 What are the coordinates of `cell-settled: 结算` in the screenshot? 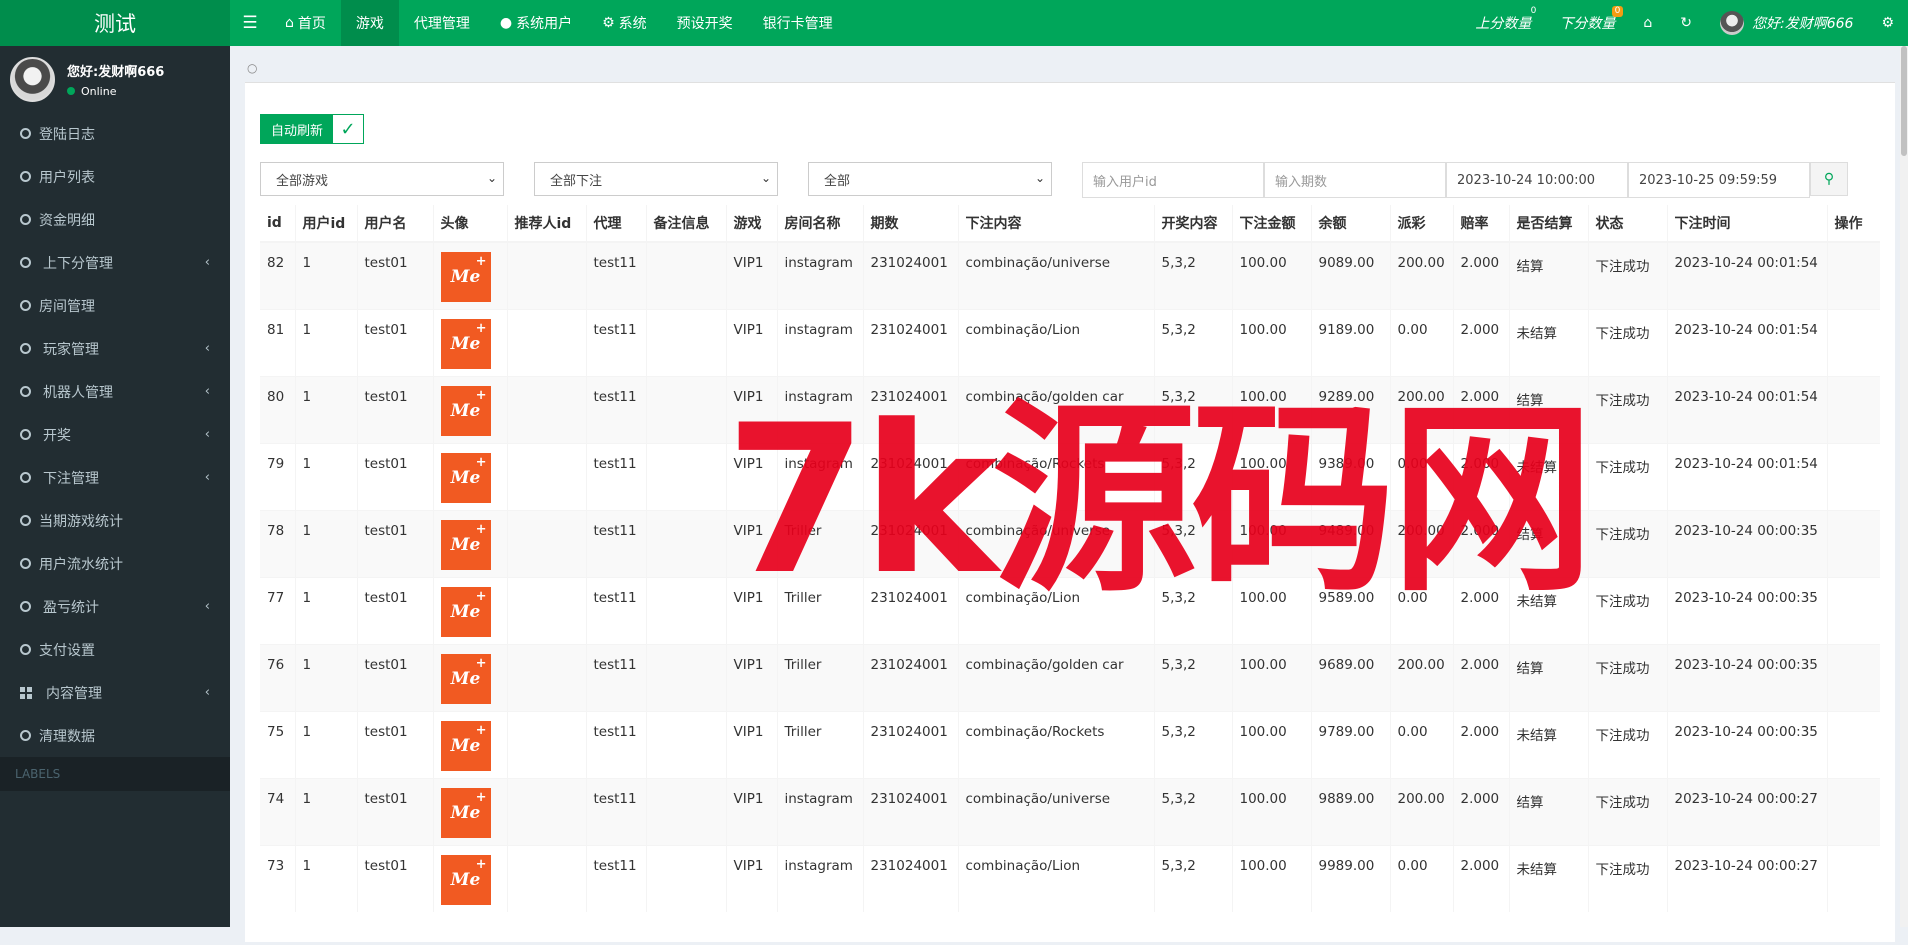 It's located at (1549, 409).